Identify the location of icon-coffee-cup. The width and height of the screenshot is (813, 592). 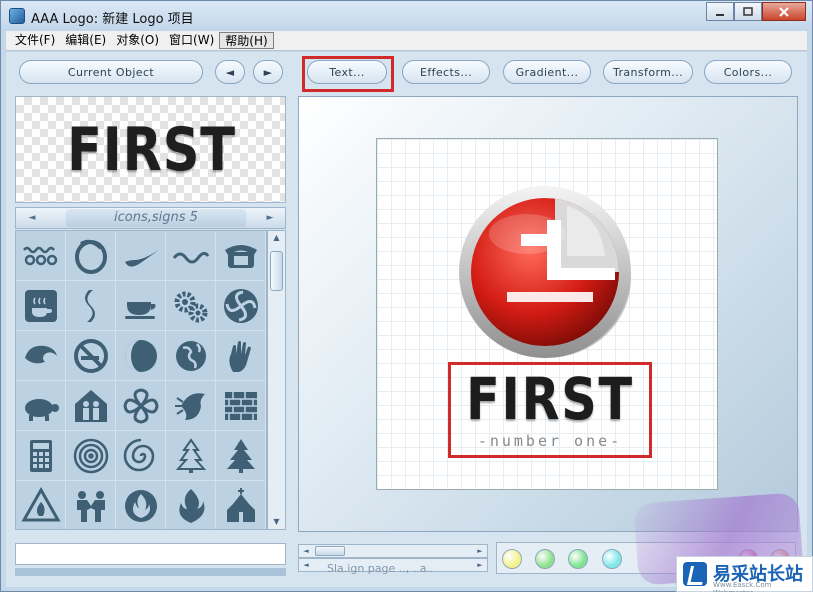
(41, 306).